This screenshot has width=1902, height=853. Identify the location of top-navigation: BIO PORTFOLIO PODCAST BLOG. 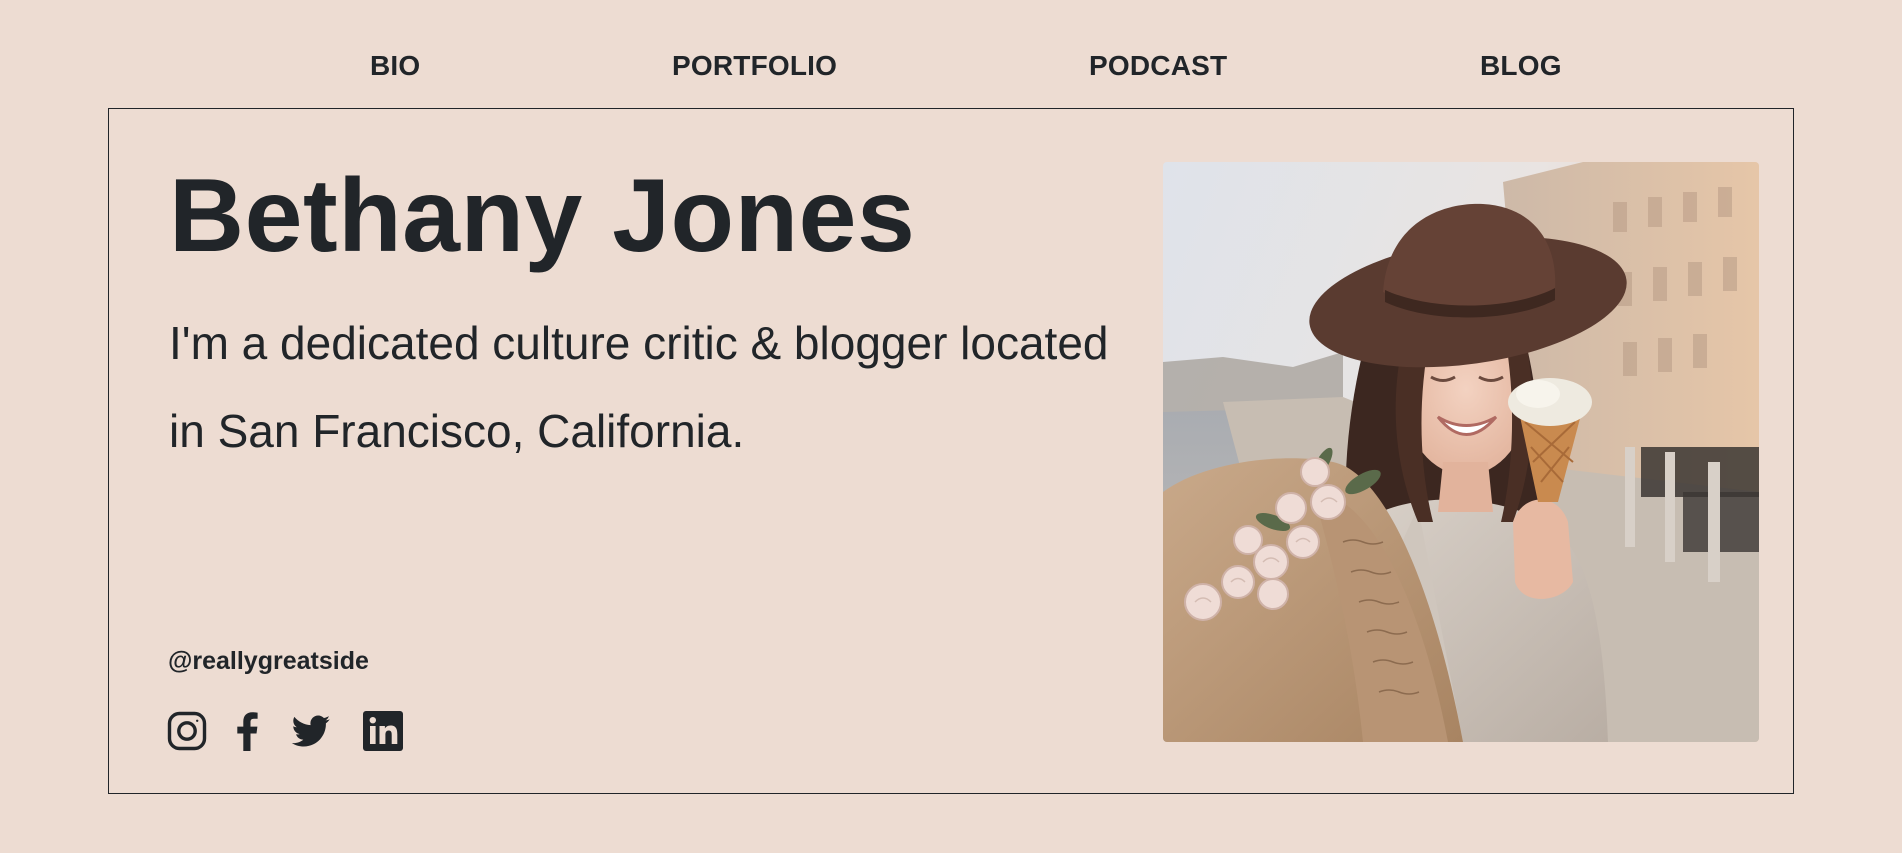
(951, 54).